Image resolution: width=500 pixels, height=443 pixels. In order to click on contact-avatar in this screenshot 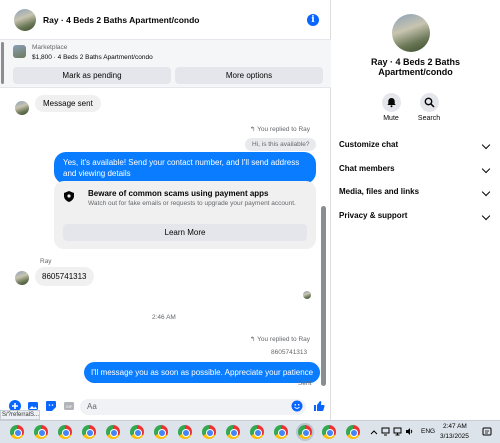, I will do `click(25, 19)`.